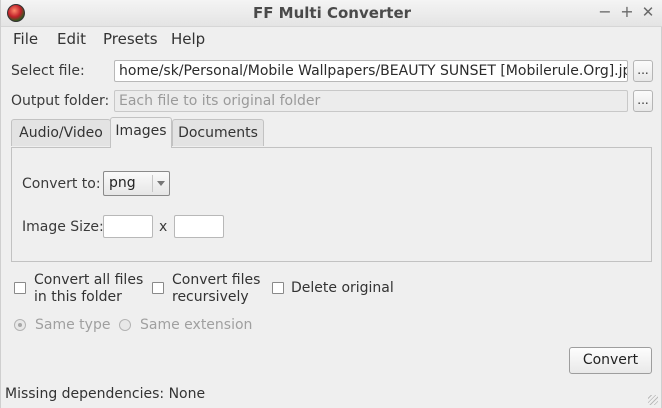 The height and width of the screenshot is (408, 662). What do you see at coordinates (161, 183) in the screenshot?
I see `chevron-down-icon` at bounding box center [161, 183].